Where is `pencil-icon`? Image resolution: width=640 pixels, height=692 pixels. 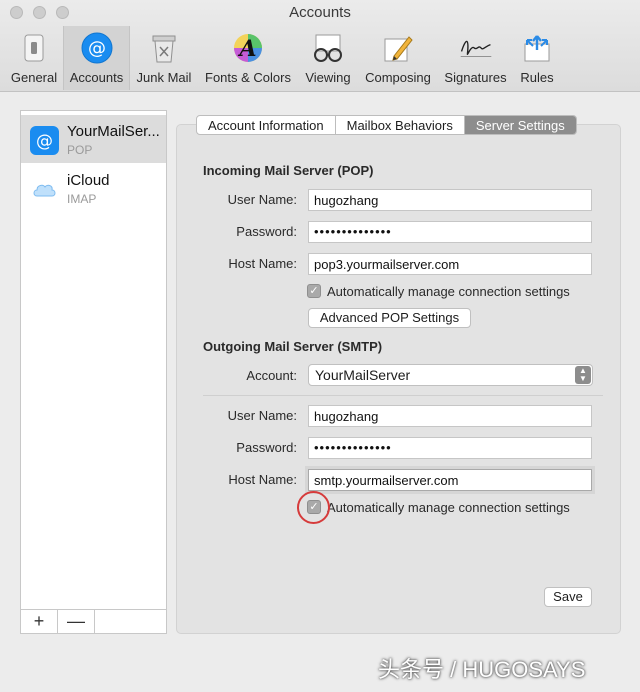 pencil-icon is located at coordinates (398, 48).